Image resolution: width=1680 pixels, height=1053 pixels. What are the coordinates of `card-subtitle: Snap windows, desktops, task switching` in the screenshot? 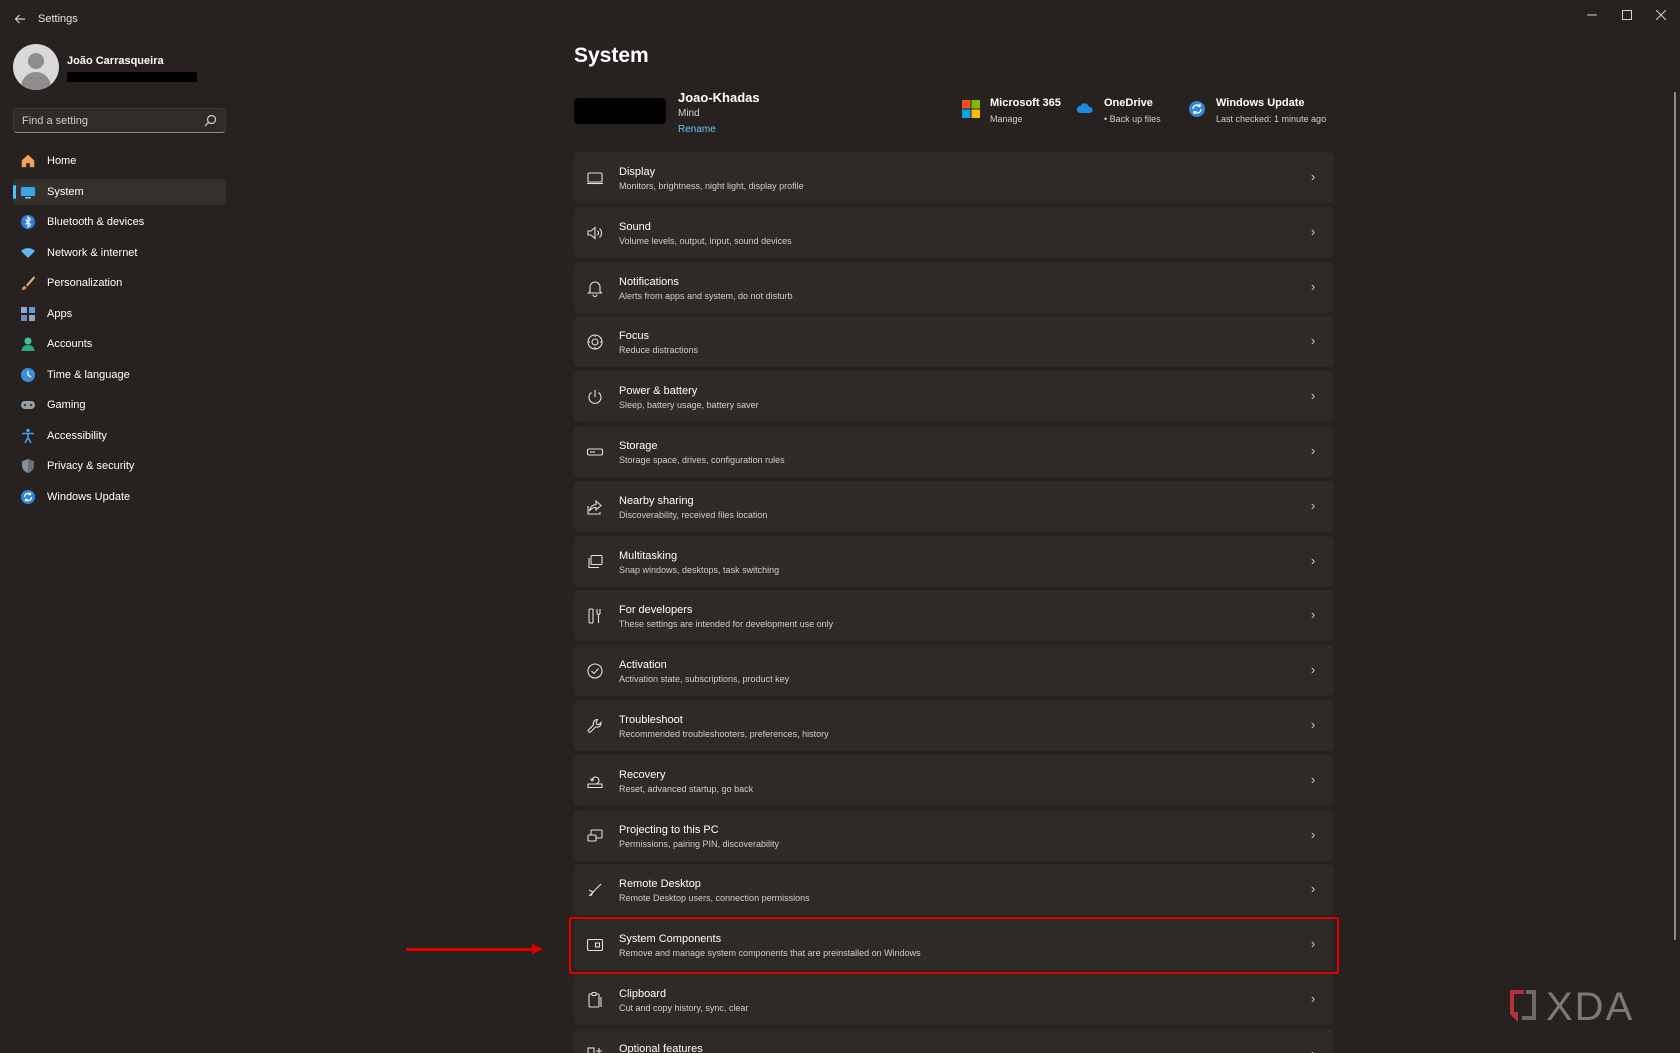 It's located at (699, 570).